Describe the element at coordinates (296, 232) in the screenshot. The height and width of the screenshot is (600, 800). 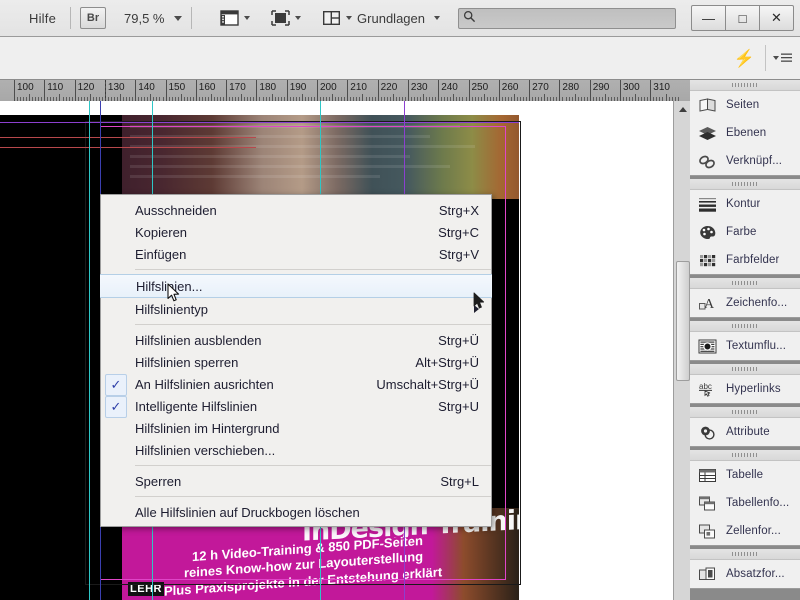
I see `menu-item-1: Kopieren Strg+C` at that location.